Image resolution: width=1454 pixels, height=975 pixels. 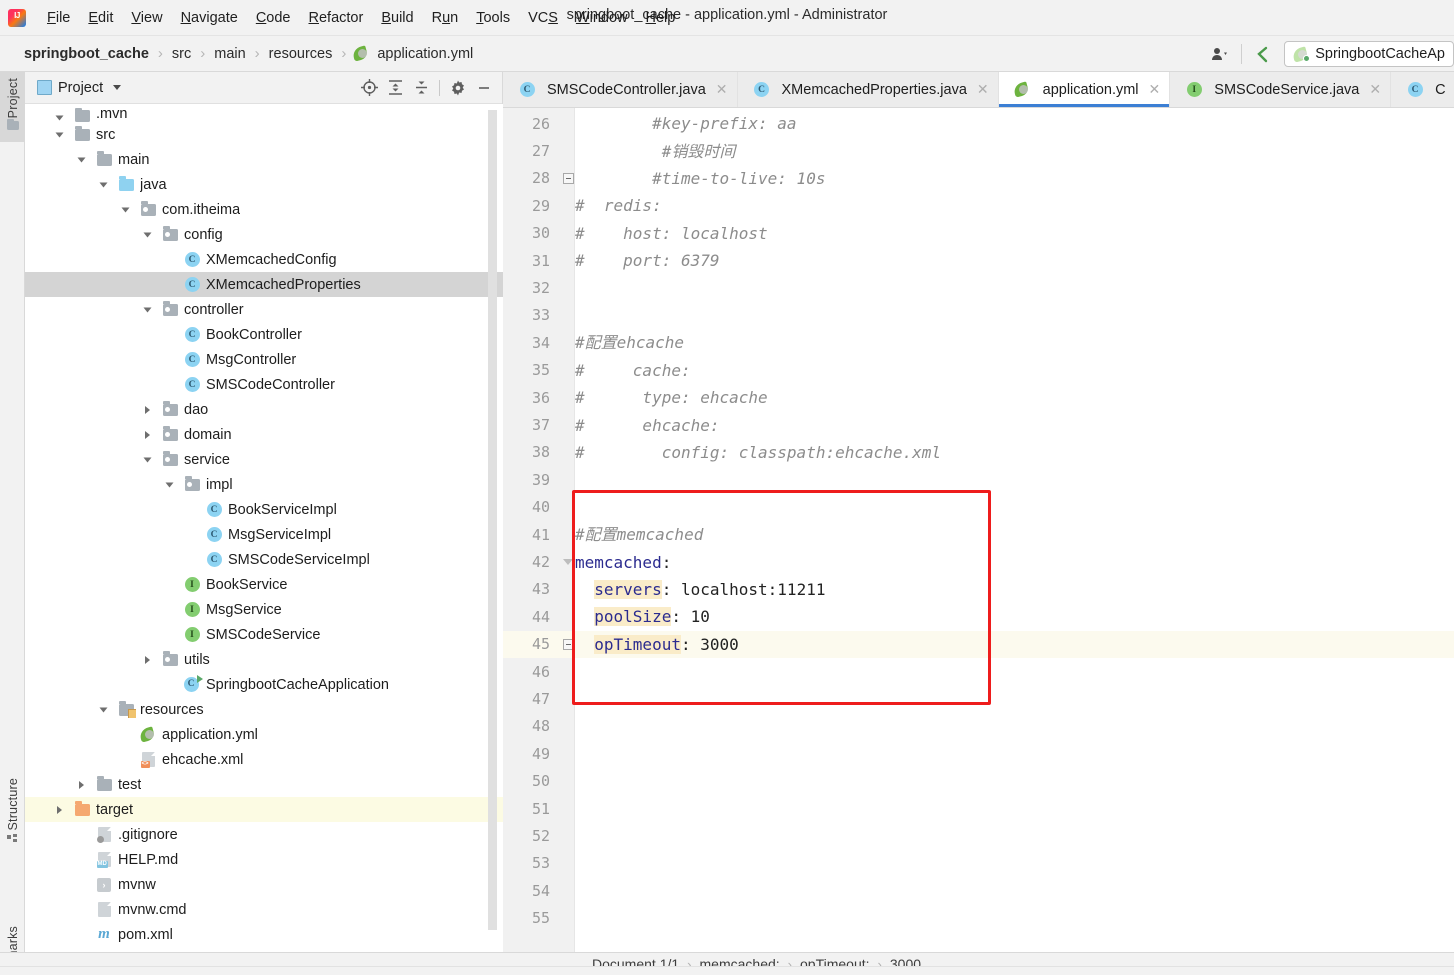 What do you see at coordinates (1084, 89) in the screenshot?
I see `editor-tab-application-yml: application.yml ✕` at bounding box center [1084, 89].